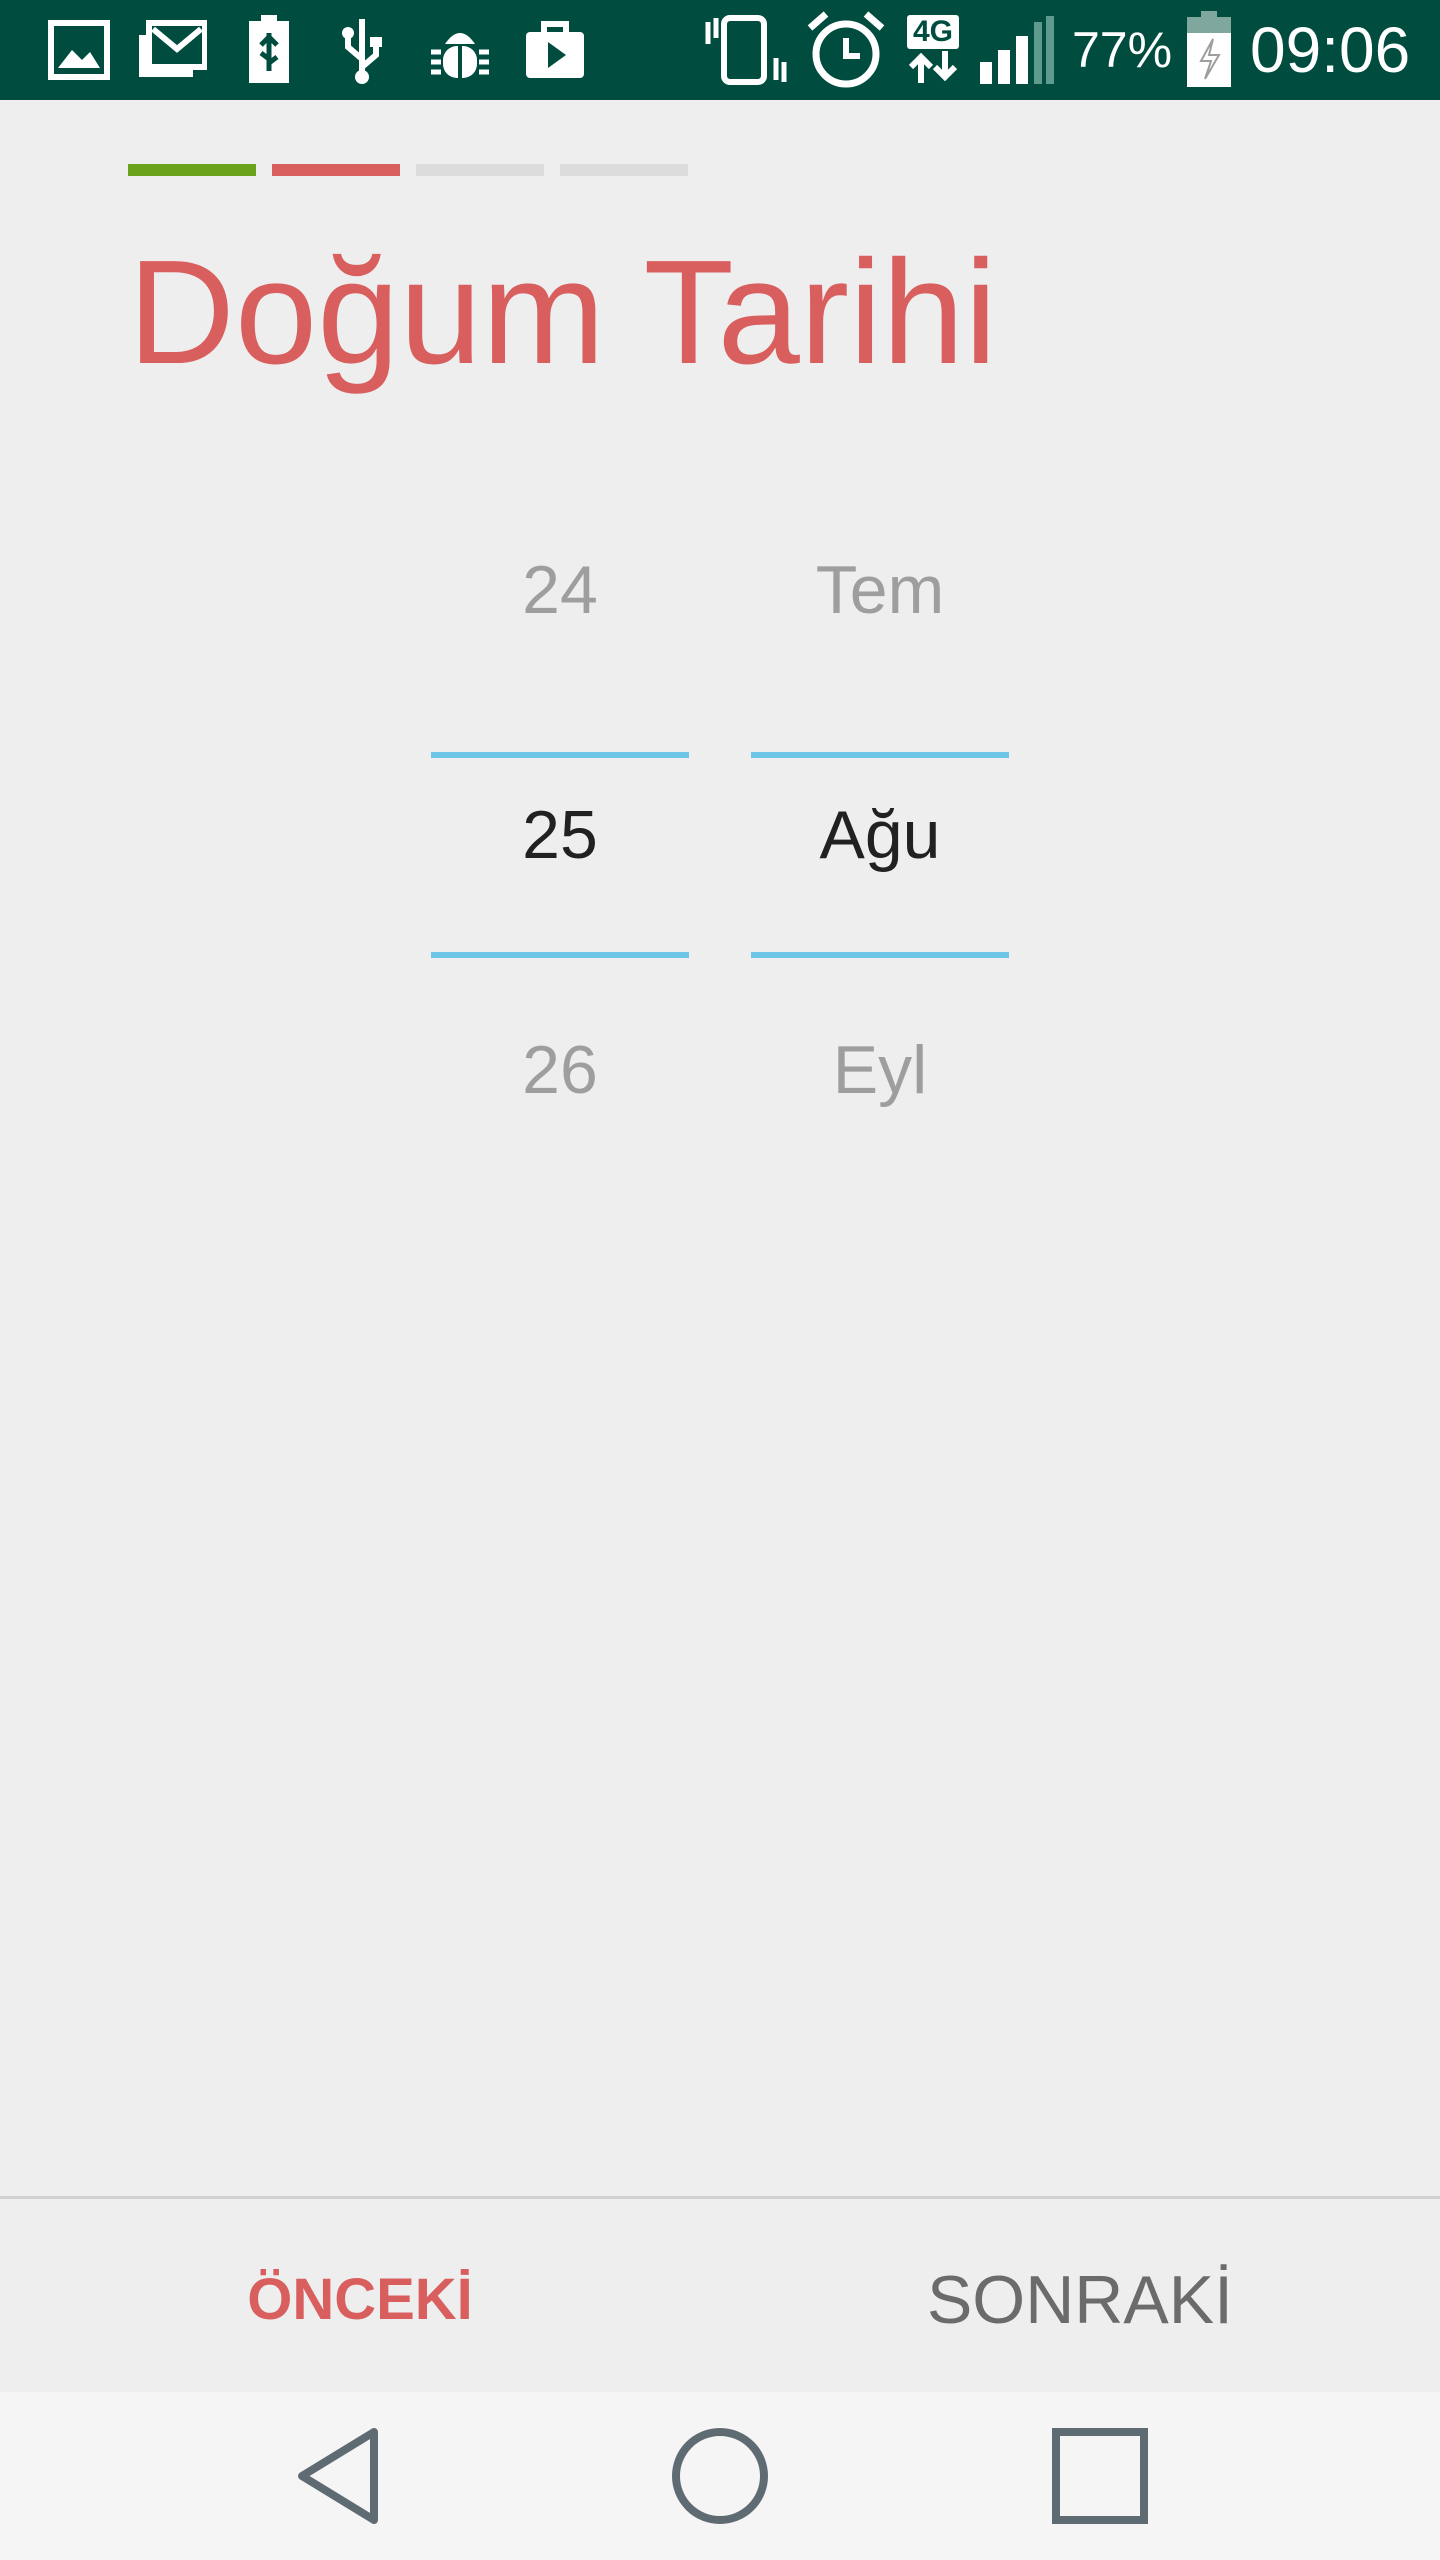  I want to click on day-prev: 24, so click(560, 590).